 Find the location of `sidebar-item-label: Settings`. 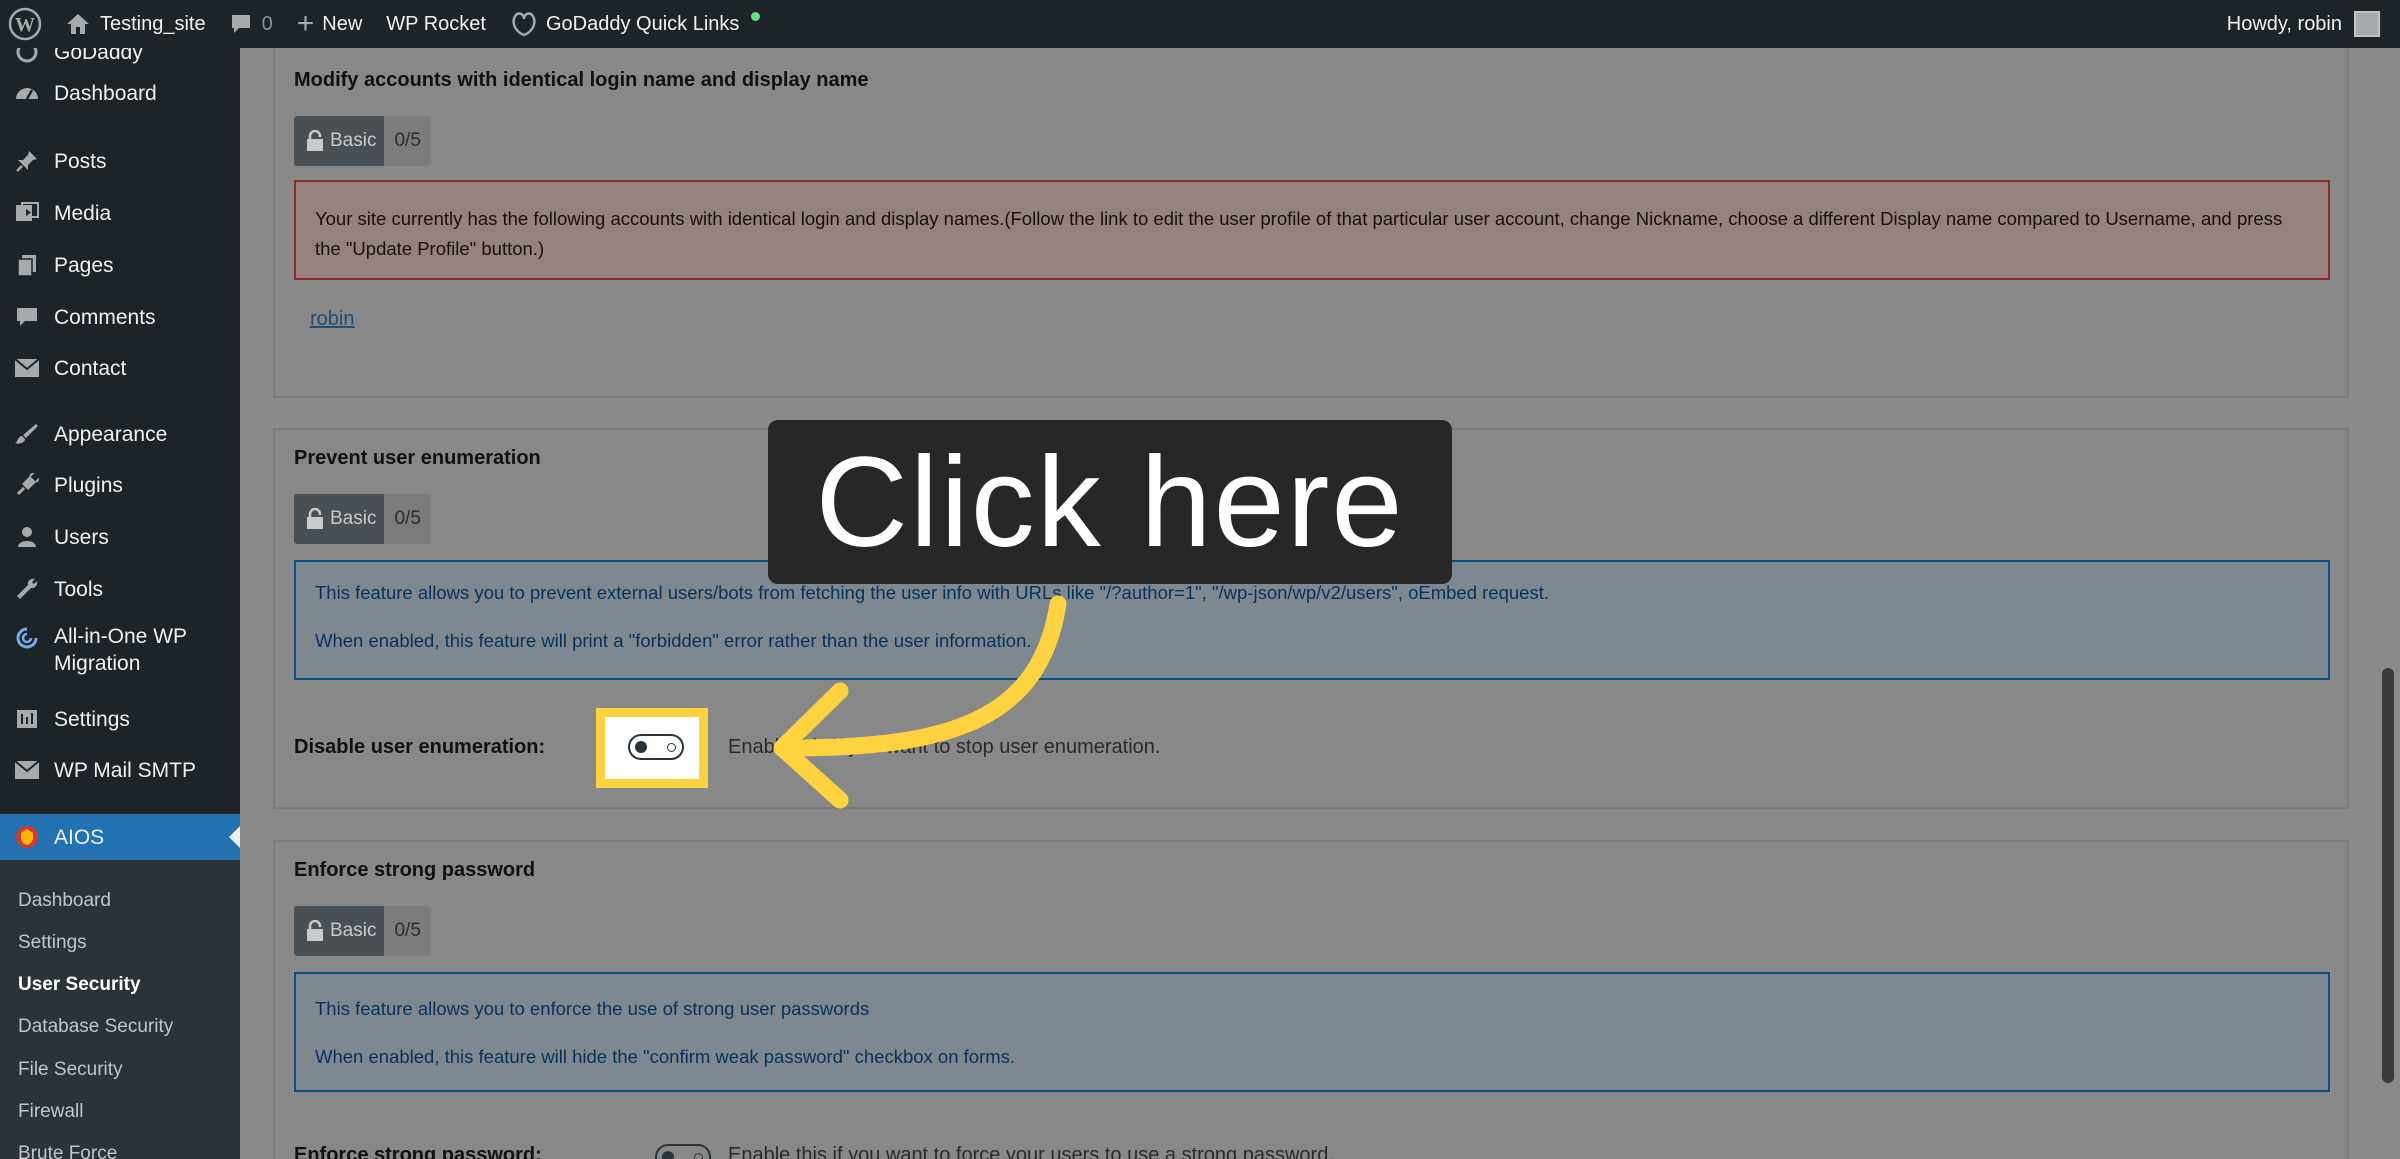

sidebar-item-label: Settings is located at coordinates (92, 719).